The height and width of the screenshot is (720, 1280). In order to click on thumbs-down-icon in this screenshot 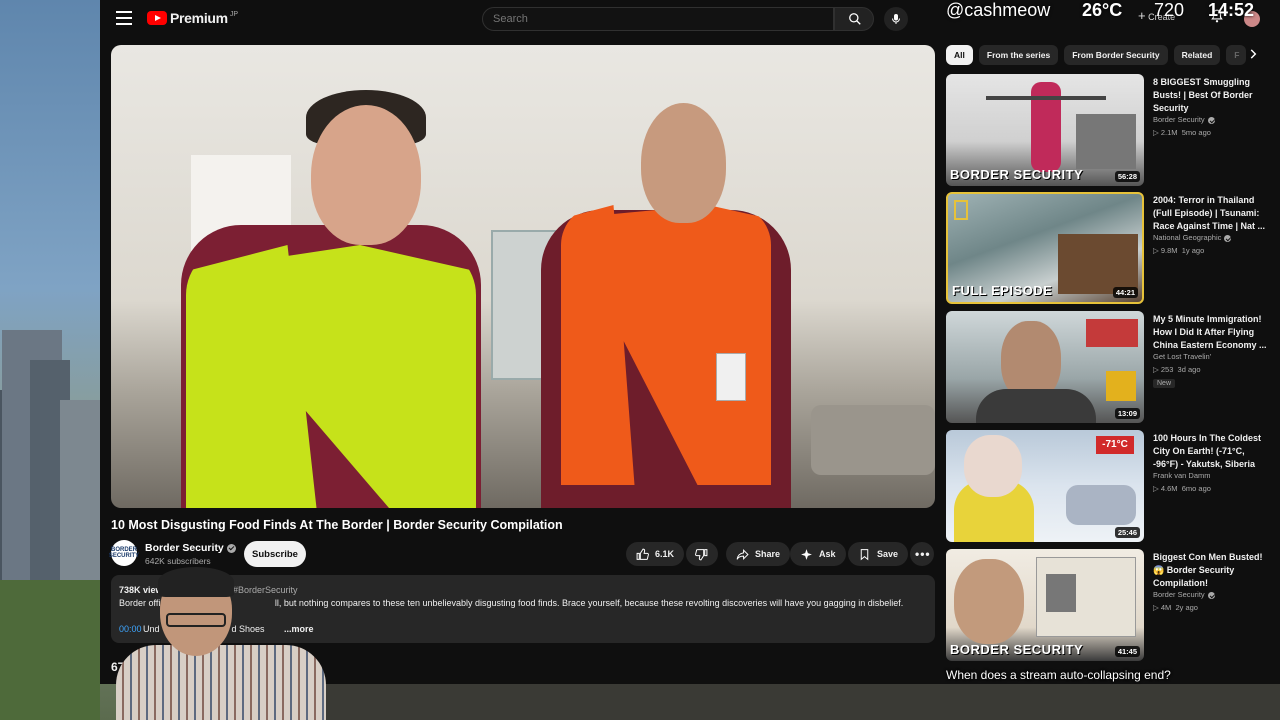, I will do `click(701, 554)`.